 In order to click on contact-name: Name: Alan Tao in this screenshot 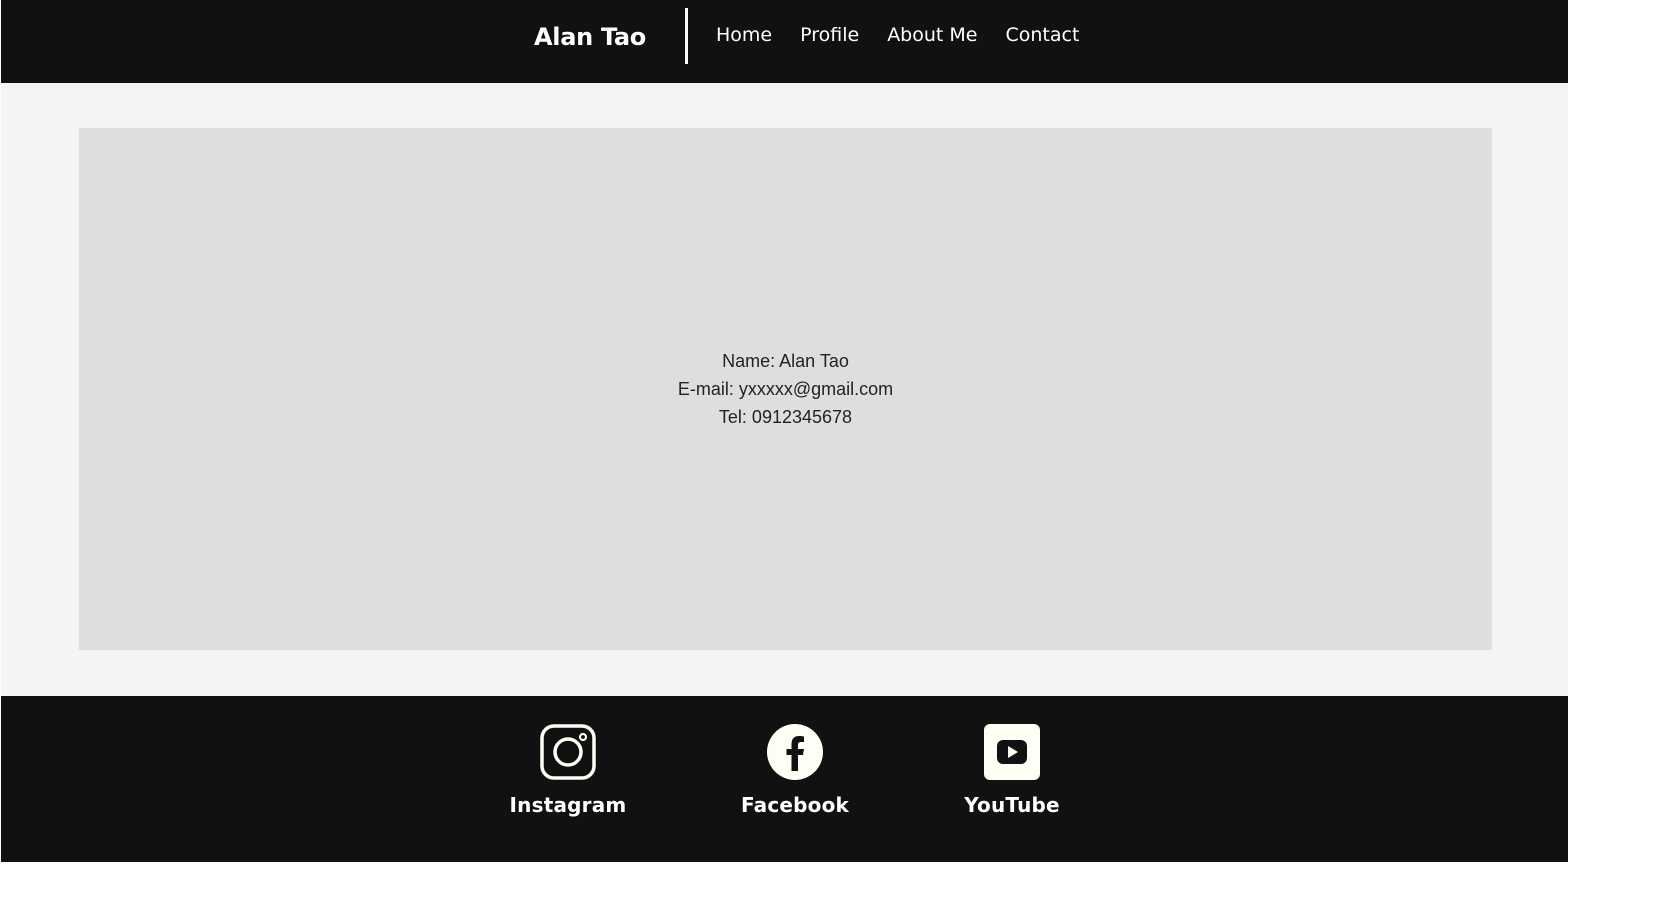, I will do `click(785, 361)`.